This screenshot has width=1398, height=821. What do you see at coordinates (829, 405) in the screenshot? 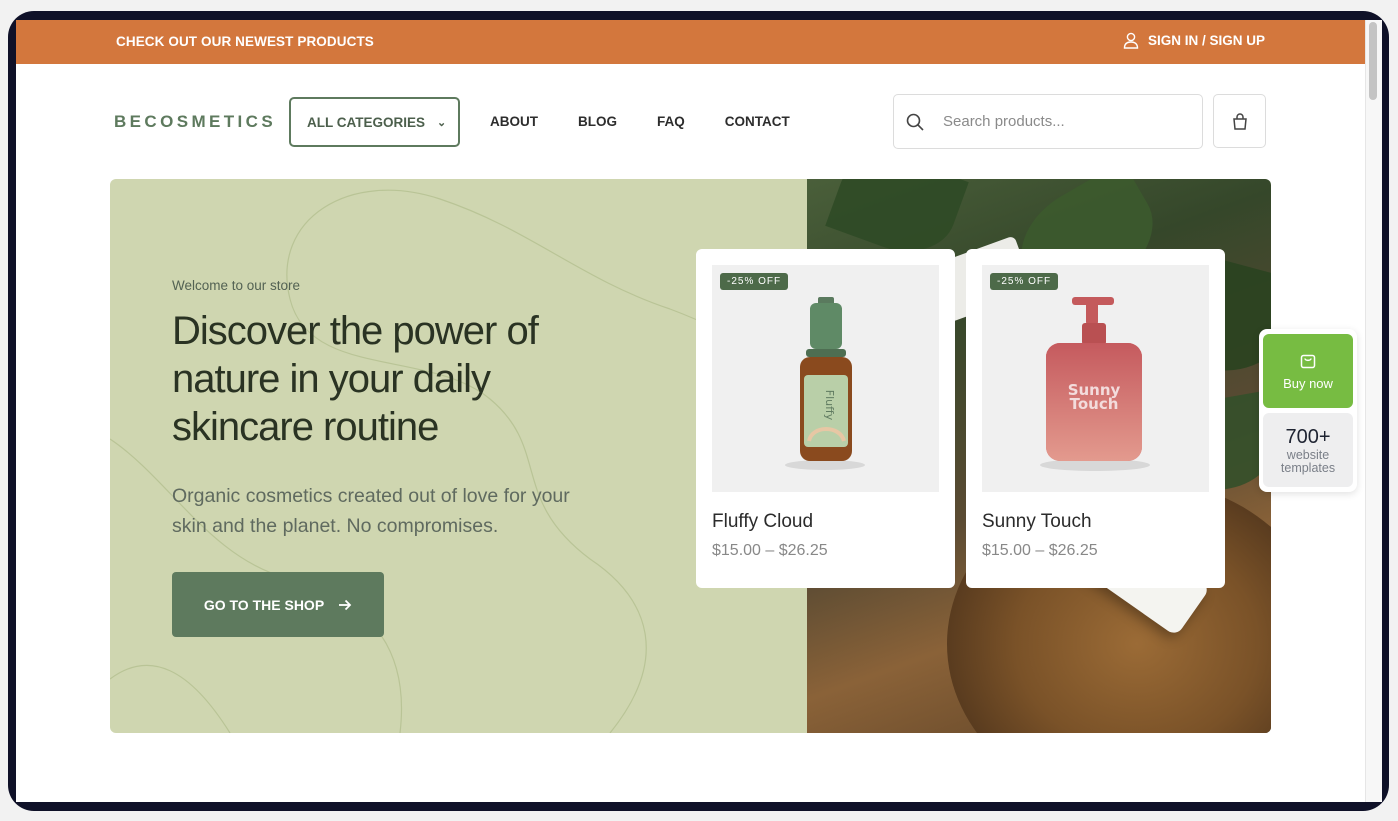
I see `svg-text: Fluffy` at bounding box center [829, 405].